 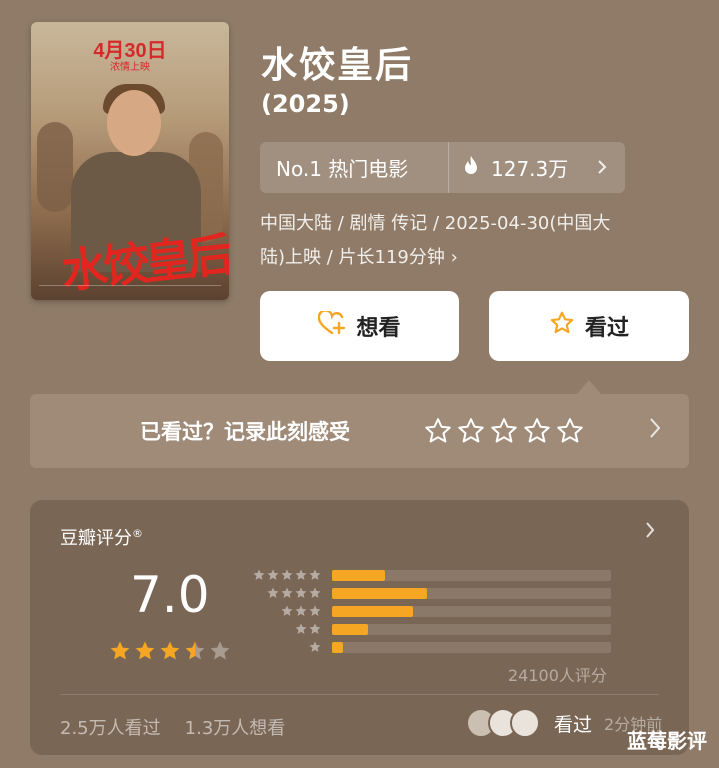 What do you see at coordinates (170, 595) in the screenshot?
I see `rating-score: 7.0` at bounding box center [170, 595].